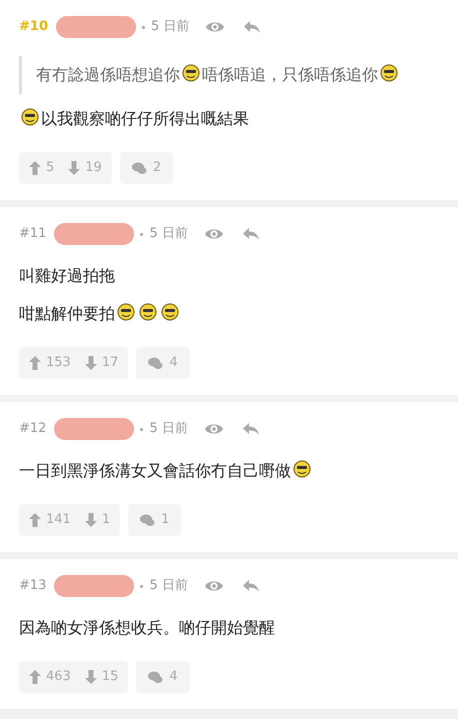 The width and height of the screenshot is (458, 719). Describe the element at coordinates (67, 313) in the screenshot. I see `post-text: 咁點解仲要拍` at that location.